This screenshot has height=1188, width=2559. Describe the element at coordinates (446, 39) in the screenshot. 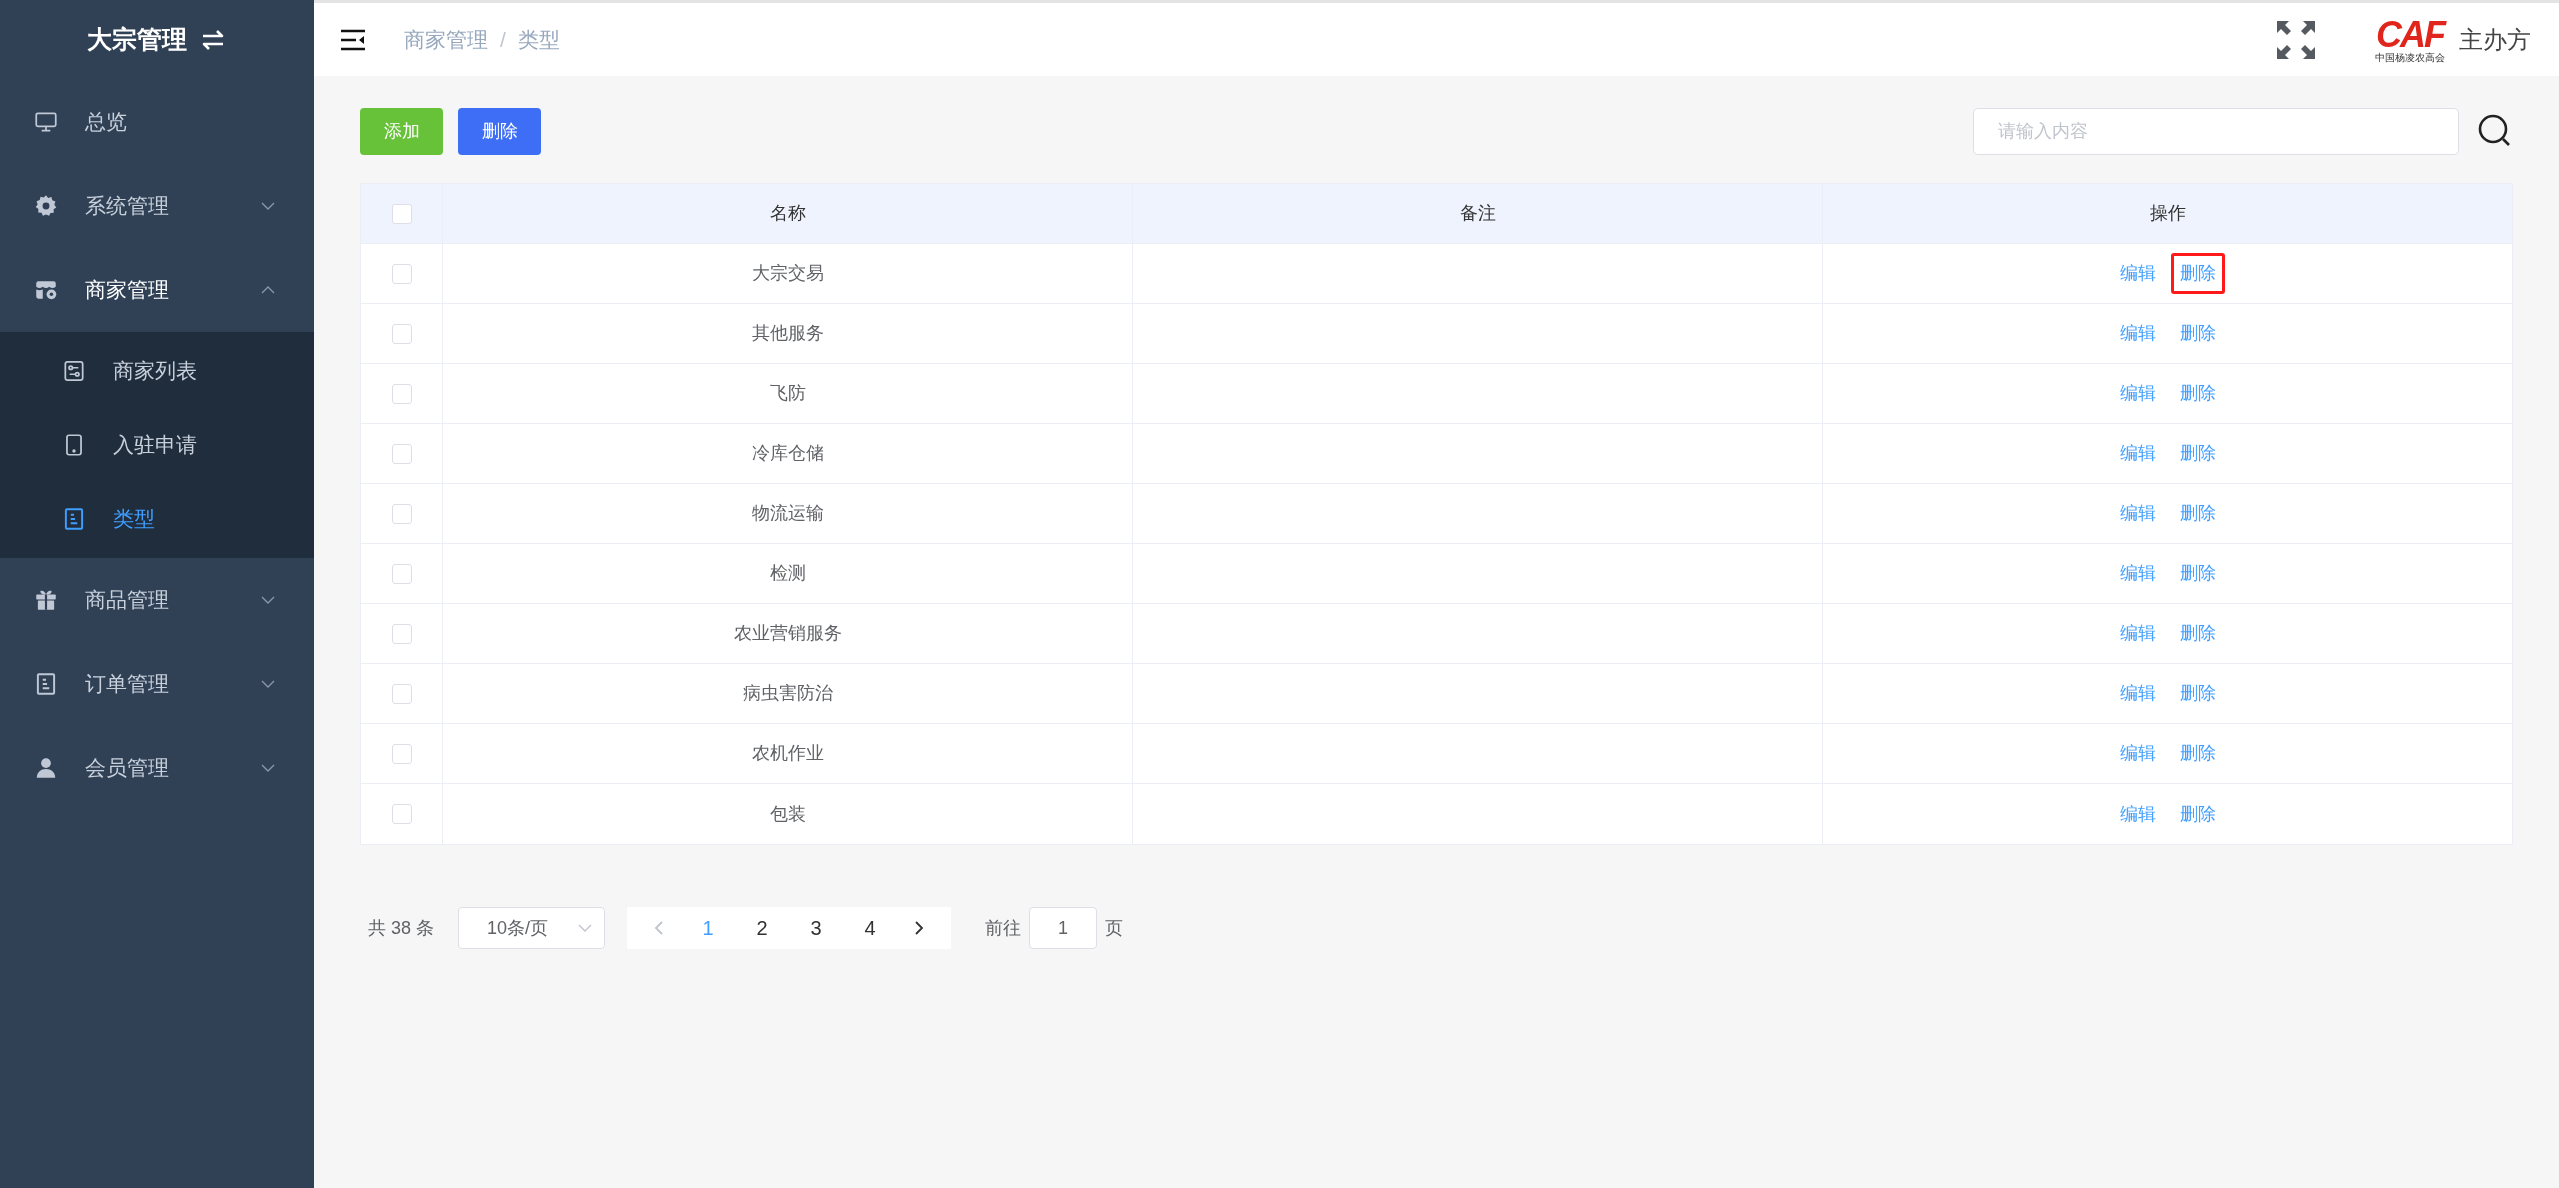

I see `breadcrumb-item: 商家管理` at that location.